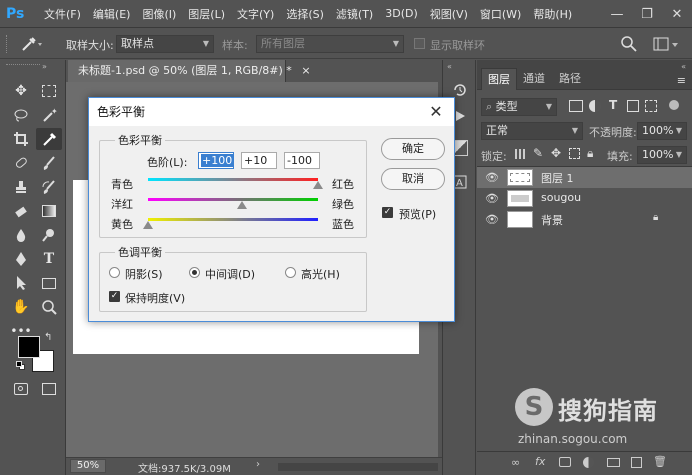 This screenshot has height=475, width=692. Describe the element at coordinates (617, 14) in the screenshot. I see `minimize-button: —` at that location.